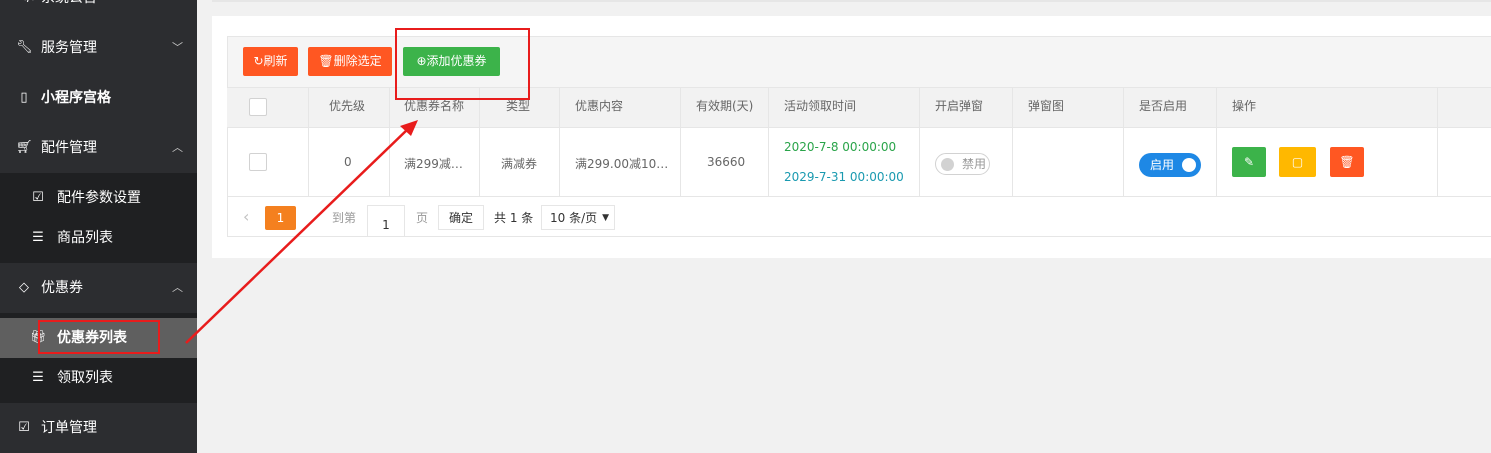  What do you see at coordinates (840, 147) in the screenshot?
I see `cell-start-time: 2020-7-8 00:00:00` at bounding box center [840, 147].